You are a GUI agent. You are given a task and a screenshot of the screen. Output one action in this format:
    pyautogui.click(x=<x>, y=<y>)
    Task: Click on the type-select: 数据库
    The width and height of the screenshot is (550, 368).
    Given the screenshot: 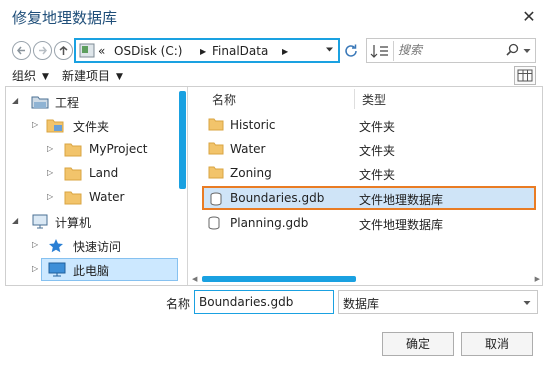 What is the action you would take?
    pyautogui.click(x=438, y=302)
    